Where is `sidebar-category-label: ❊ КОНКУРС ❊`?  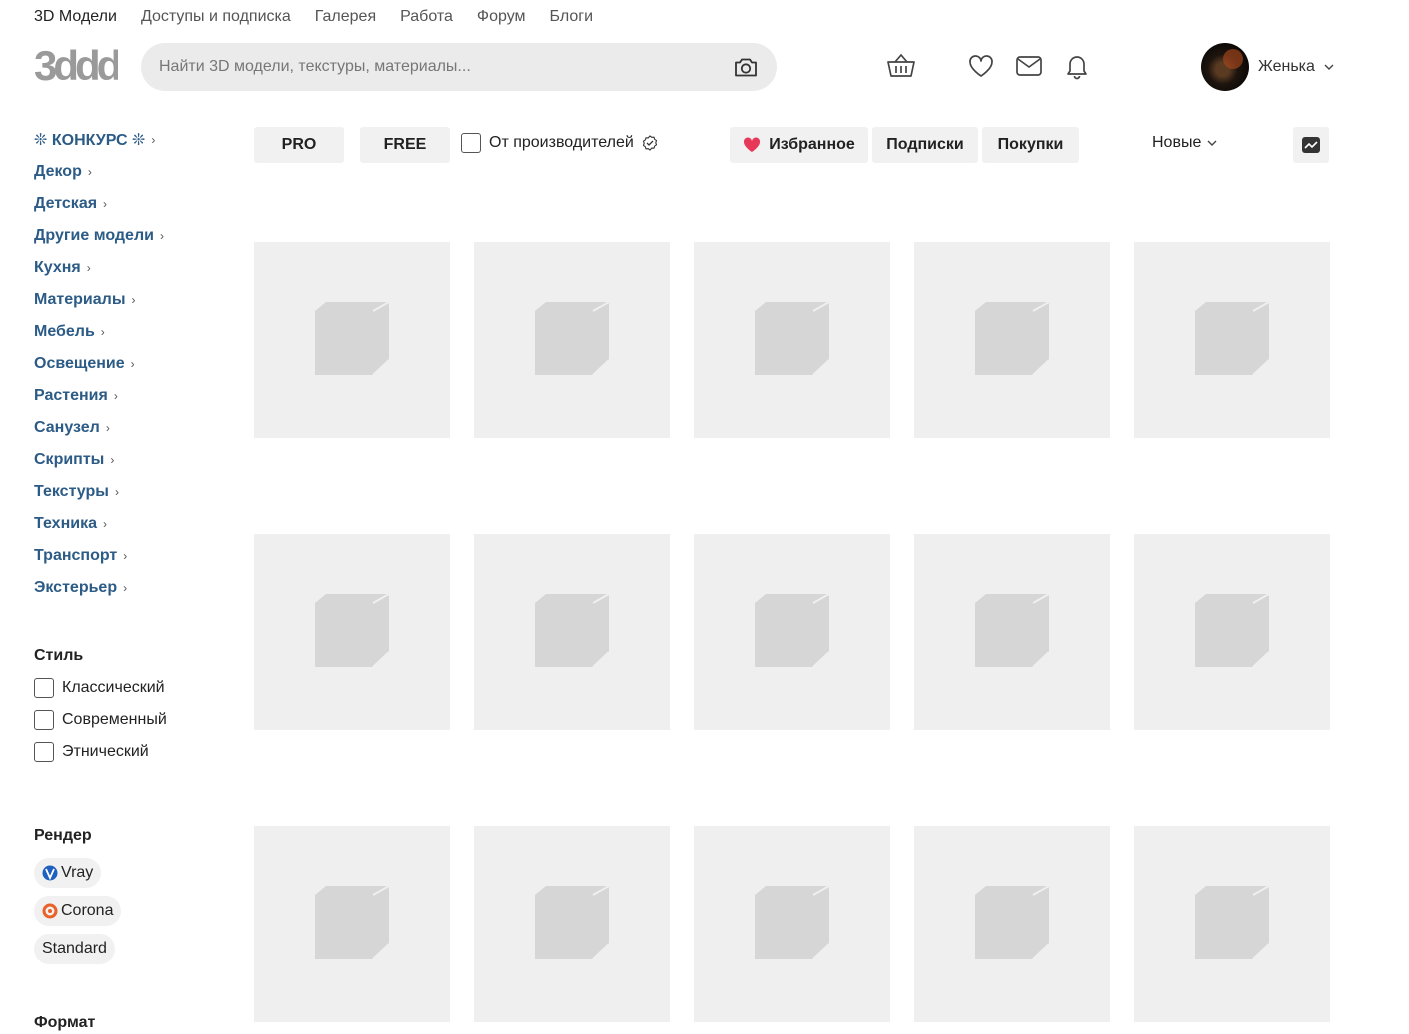 sidebar-category-label: ❊ КОНКУРС ❊ is located at coordinates (90, 140).